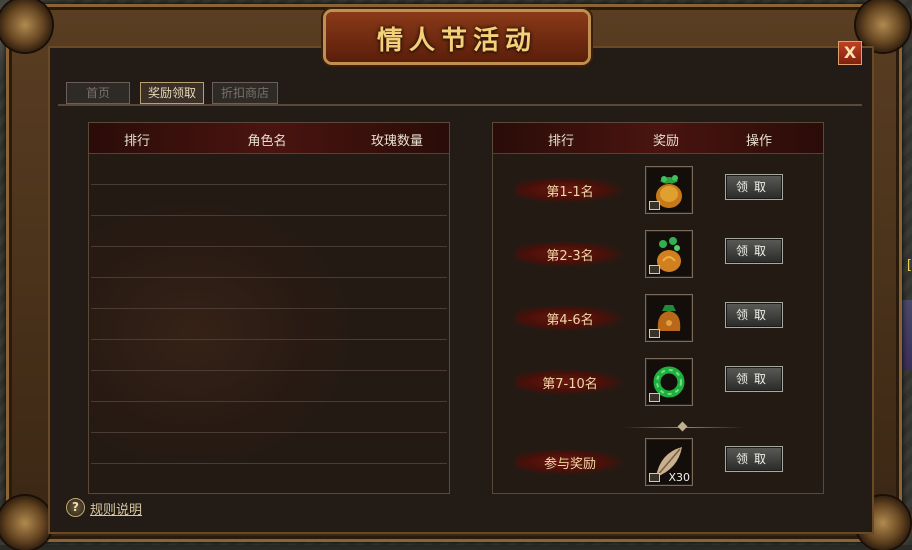  I want to click on reward-row: 第4-6名 领取, so click(658, 317).